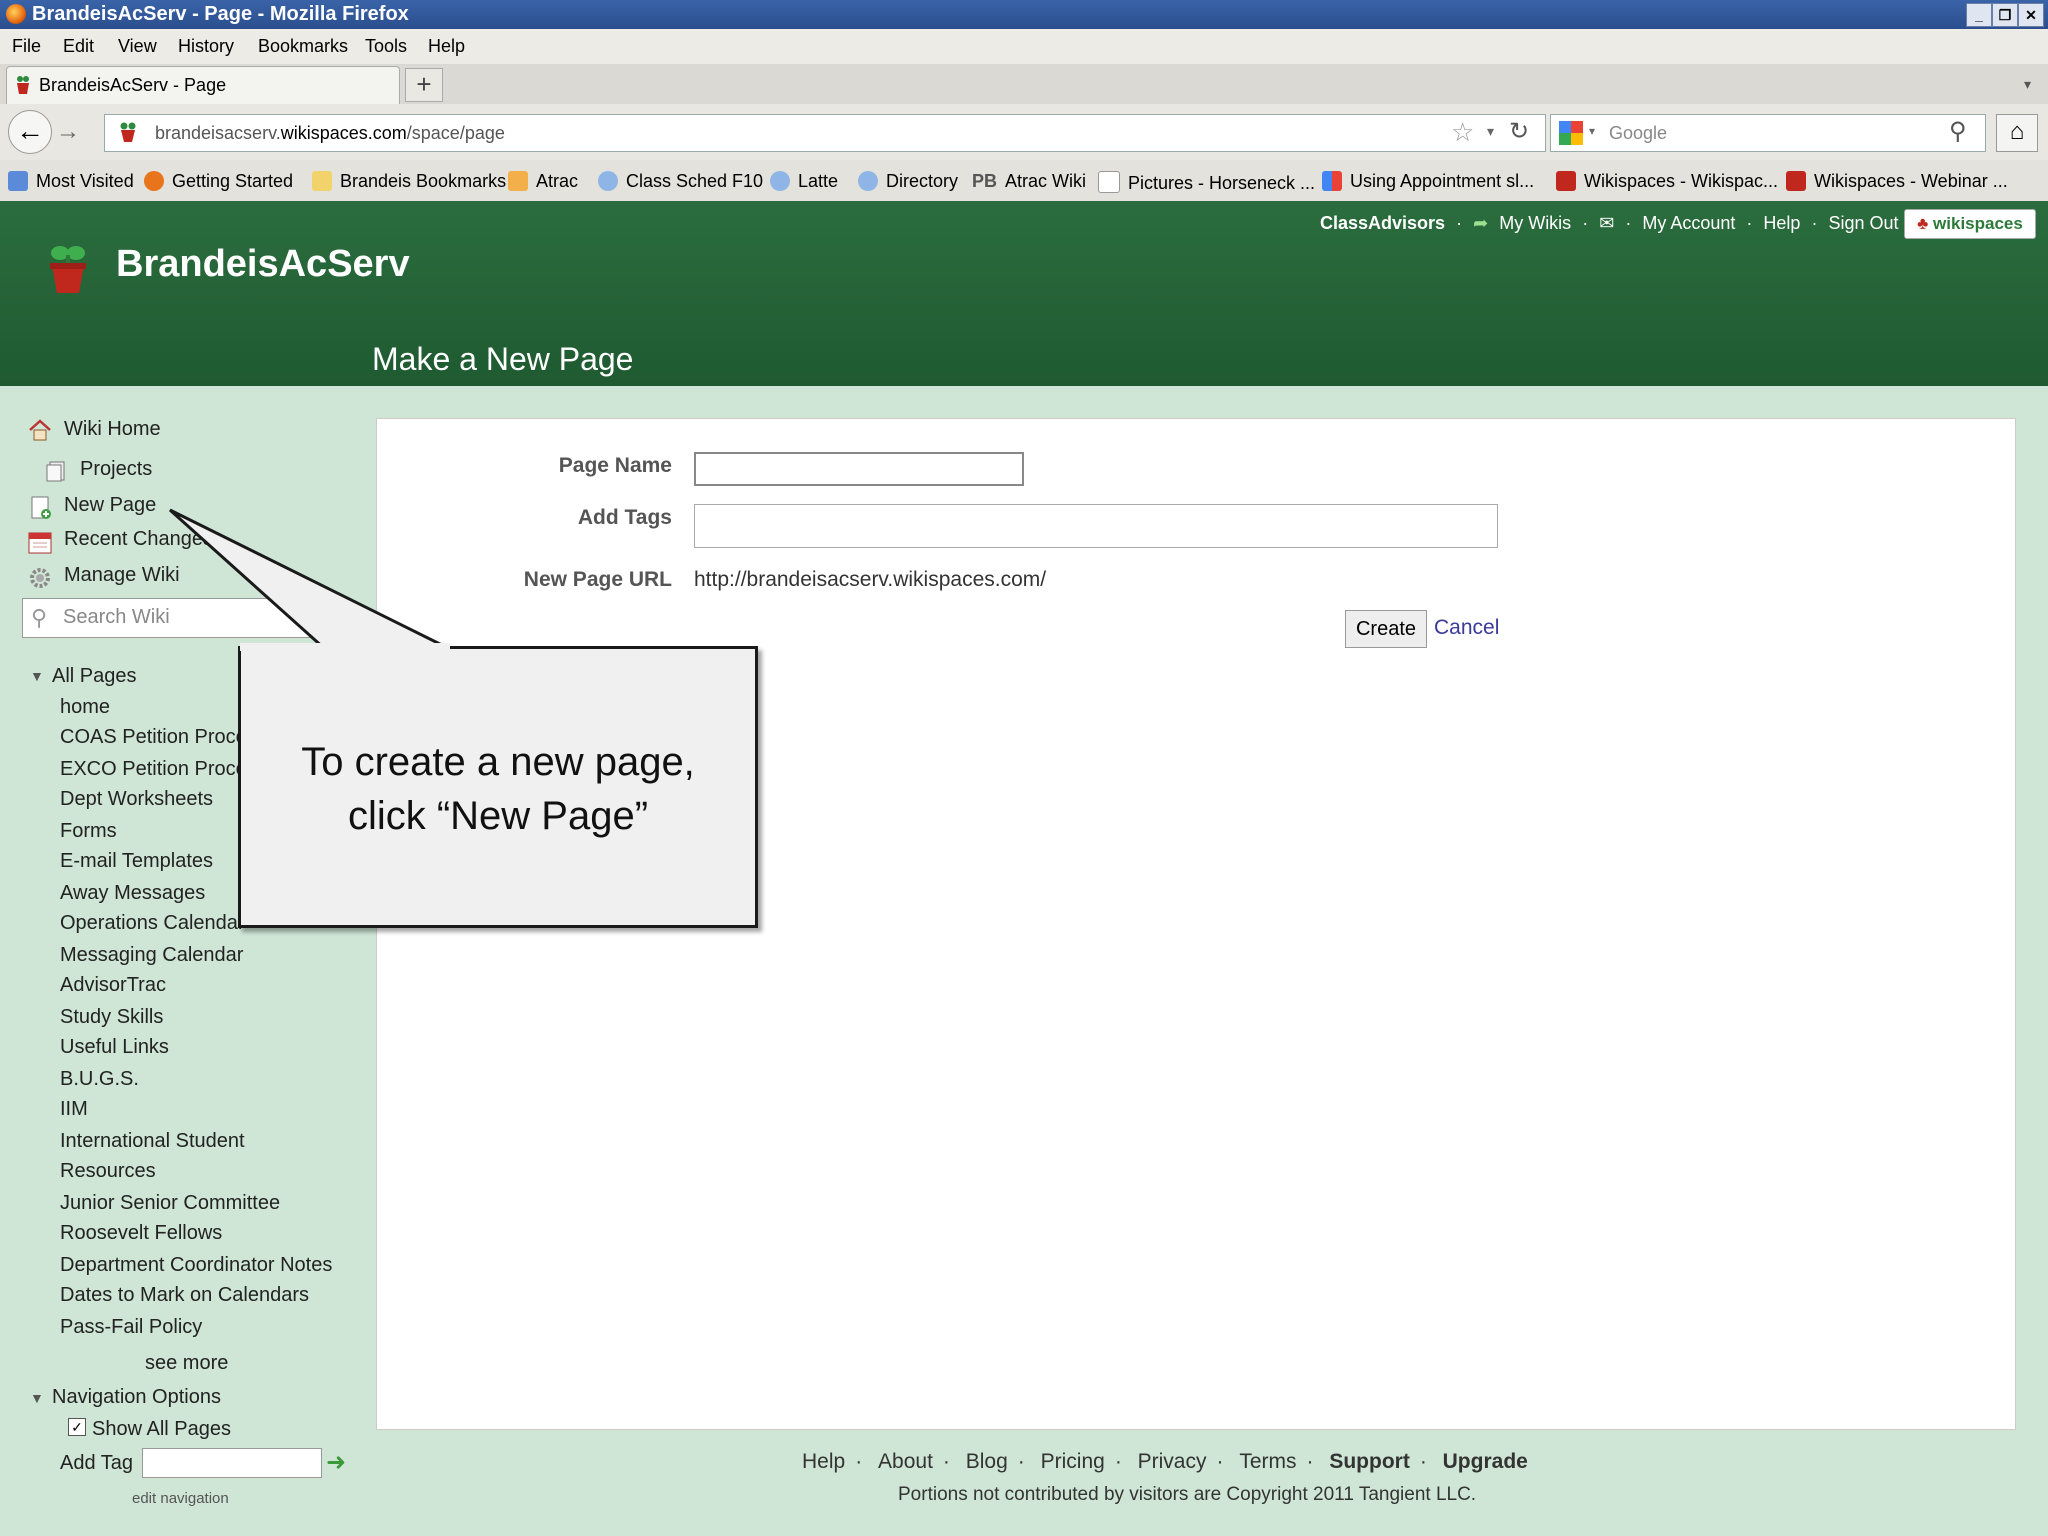 This screenshot has height=1536, width=2048. I want to click on search-placeholder: Google, so click(1638, 133).